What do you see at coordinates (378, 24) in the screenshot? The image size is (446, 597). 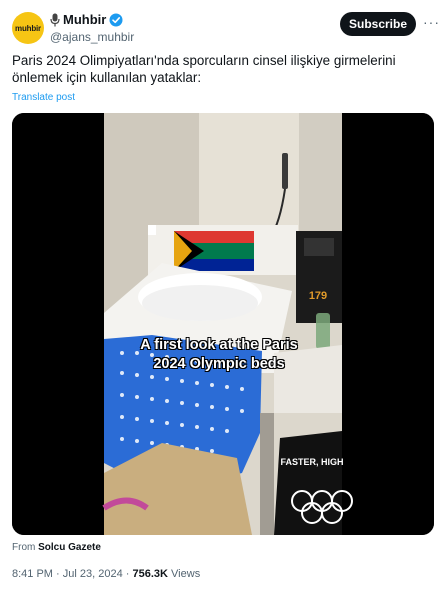 I see `subscribe-button: Subscribe` at bounding box center [378, 24].